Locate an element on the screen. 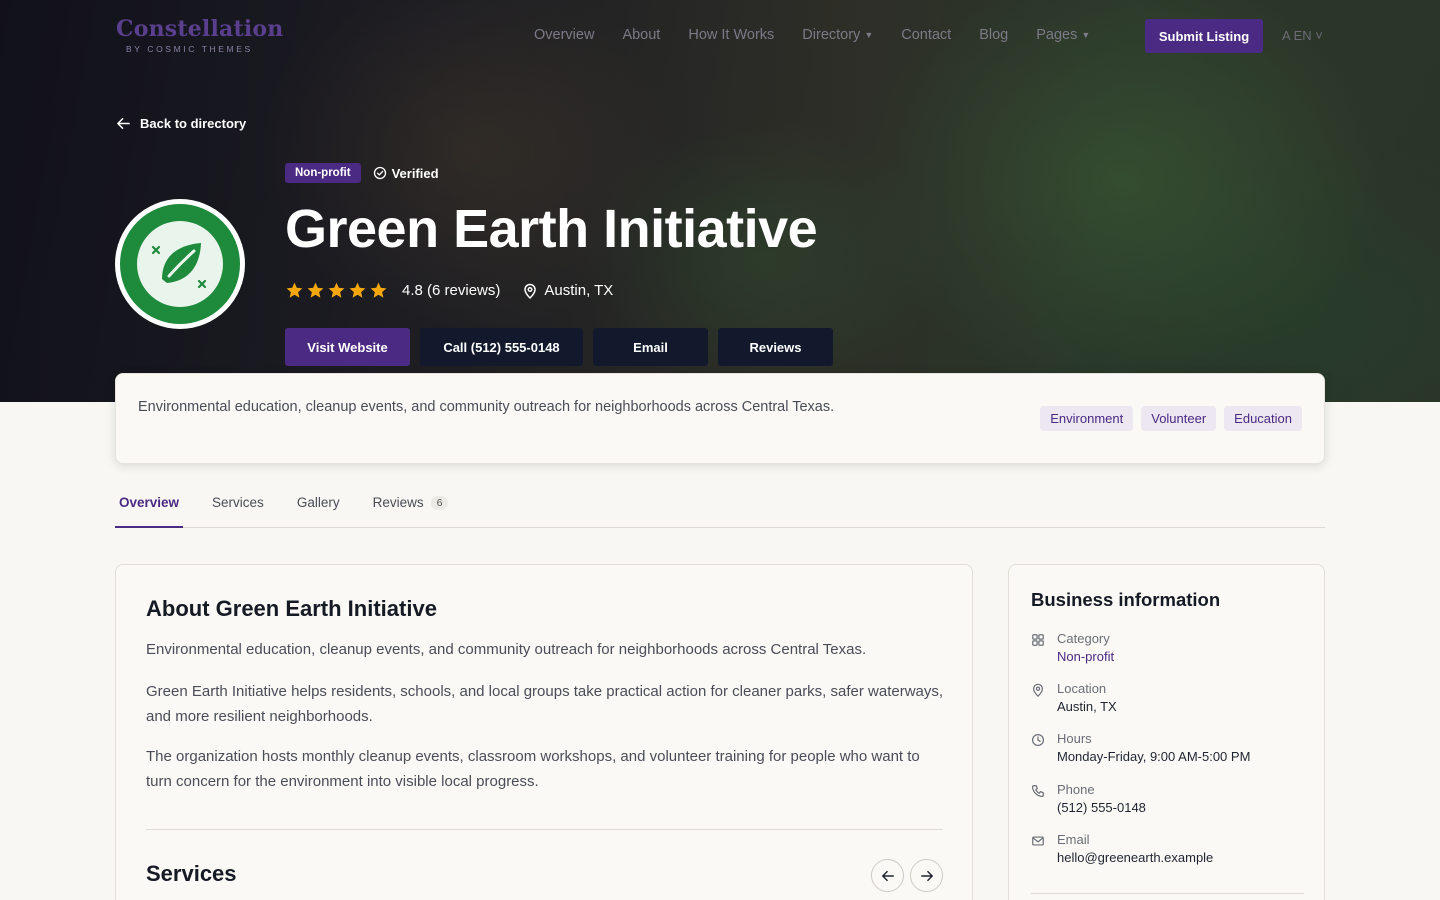 The image size is (1440, 900). services-next-button is located at coordinates (926, 875).